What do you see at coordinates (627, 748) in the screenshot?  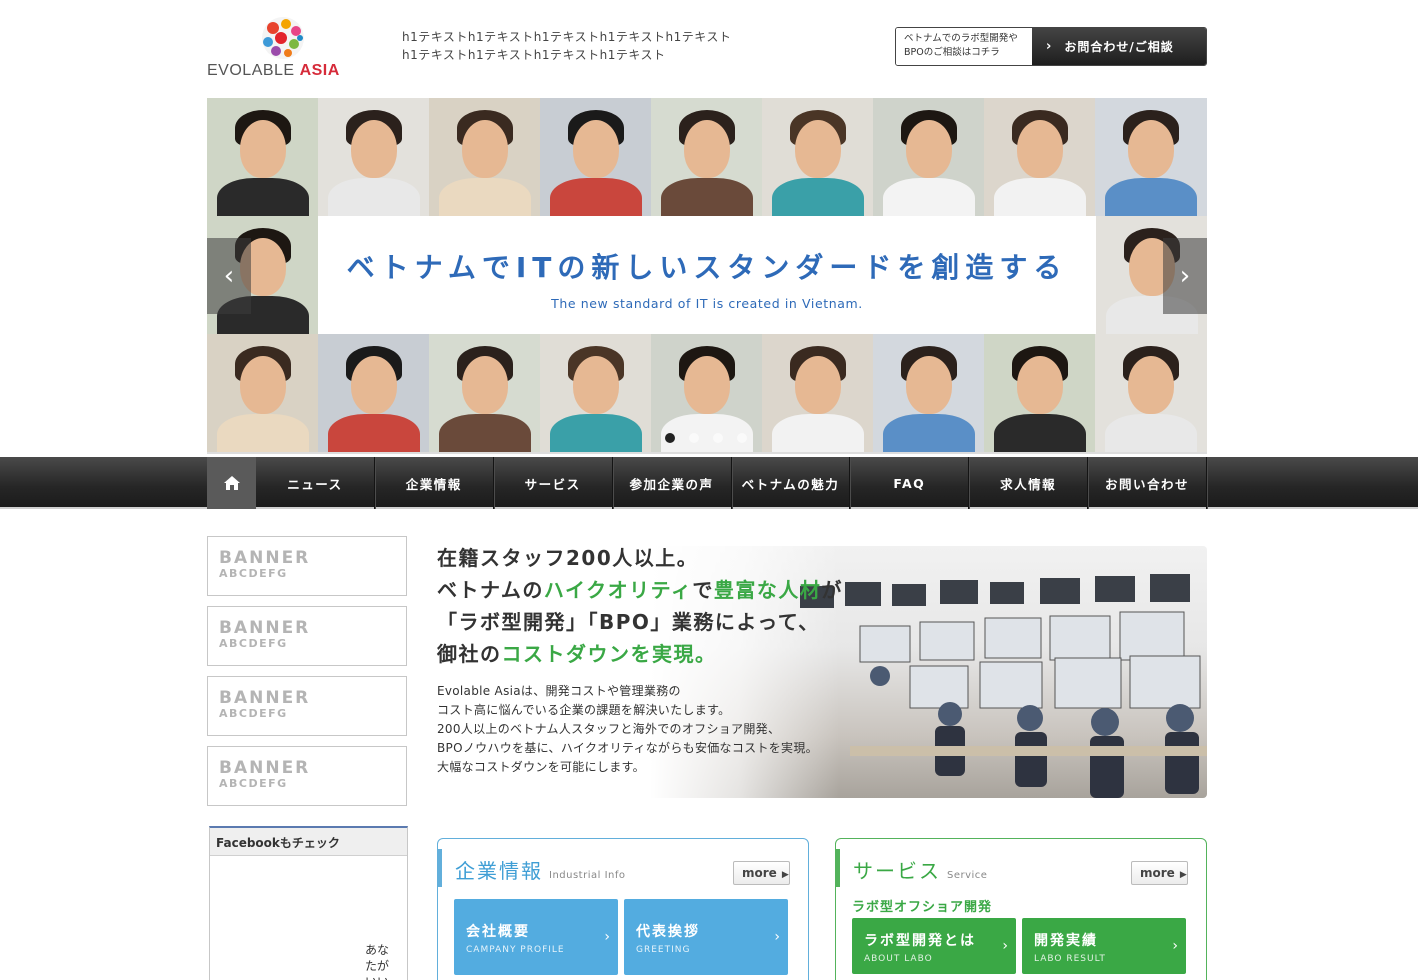 I see `intro-body-line: BPOノウハウを基に、ハイクオリティながらも安価なコストを実現。` at bounding box center [627, 748].